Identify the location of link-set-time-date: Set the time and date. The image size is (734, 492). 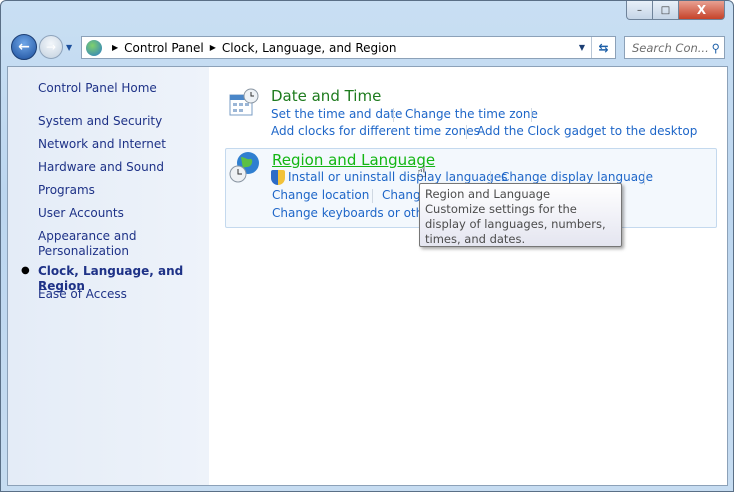
(336, 114).